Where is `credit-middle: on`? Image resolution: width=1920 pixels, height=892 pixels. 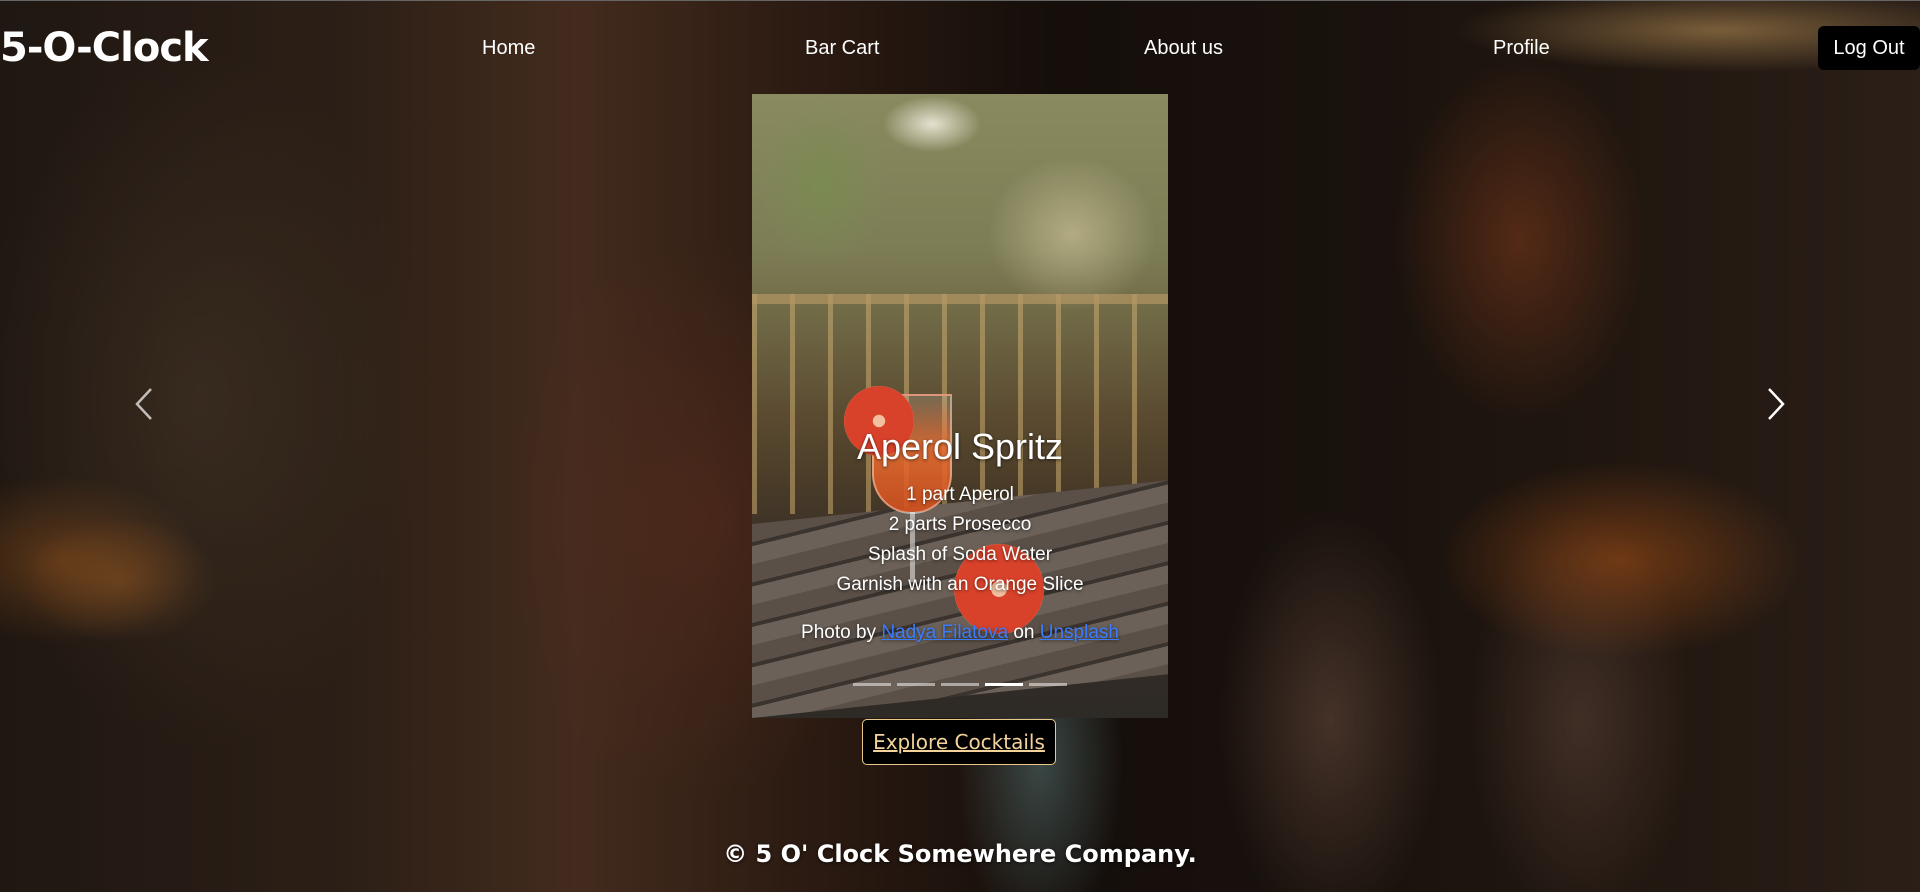 credit-middle: on is located at coordinates (1024, 632).